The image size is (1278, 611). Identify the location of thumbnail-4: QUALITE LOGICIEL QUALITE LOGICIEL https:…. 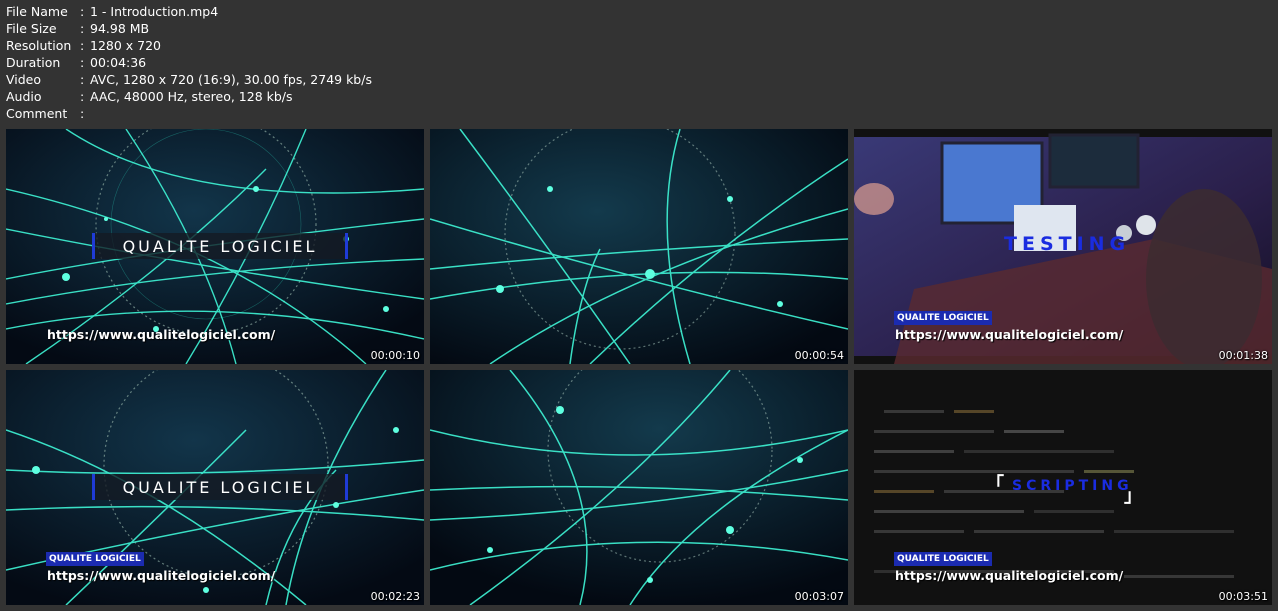
(215, 487).